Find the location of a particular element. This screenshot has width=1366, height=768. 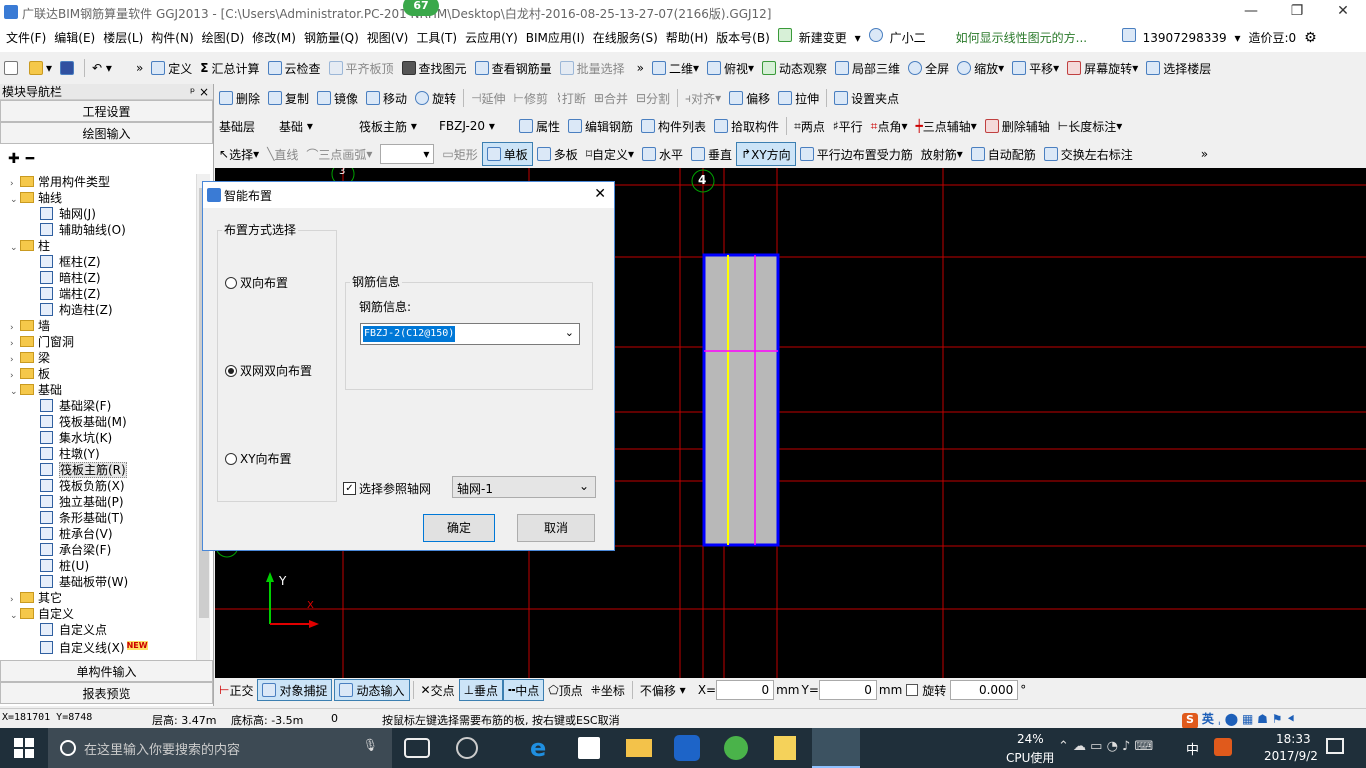

tree-folder: › 墙 is located at coordinates (30, 326).